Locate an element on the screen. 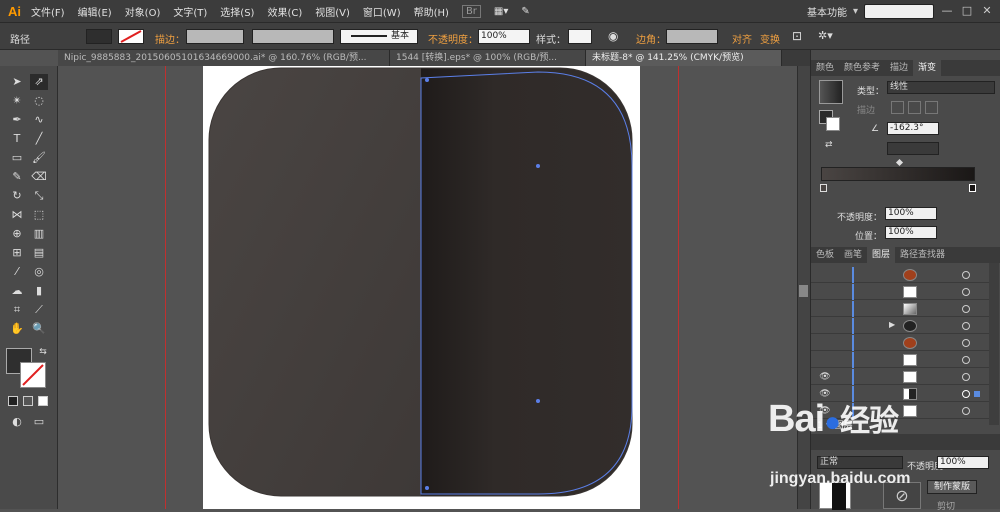 This screenshot has width=1000, height=512. free-transform-tool-icon: ⬚ is located at coordinates (39, 215).